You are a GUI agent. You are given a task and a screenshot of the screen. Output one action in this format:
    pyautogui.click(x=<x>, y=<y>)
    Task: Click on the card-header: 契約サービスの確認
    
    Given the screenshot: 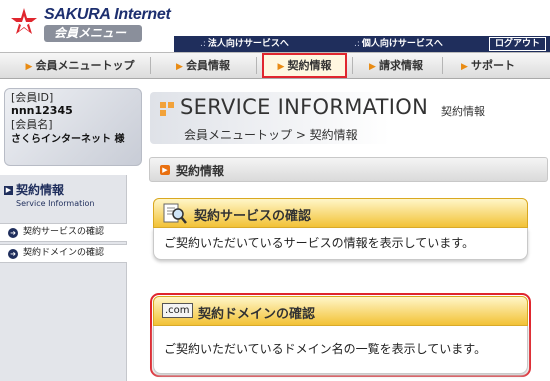 What is the action you would take?
    pyautogui.click(x=340, y=213)
    